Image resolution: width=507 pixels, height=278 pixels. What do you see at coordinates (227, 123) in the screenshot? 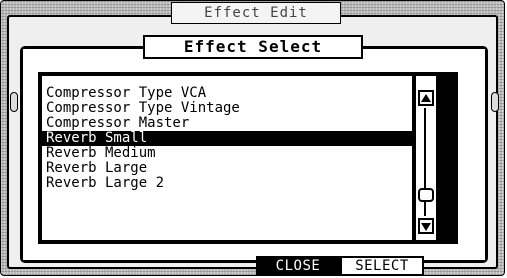
I see `effect-list-item: Compressor Master` at bounding box center [227, 123].